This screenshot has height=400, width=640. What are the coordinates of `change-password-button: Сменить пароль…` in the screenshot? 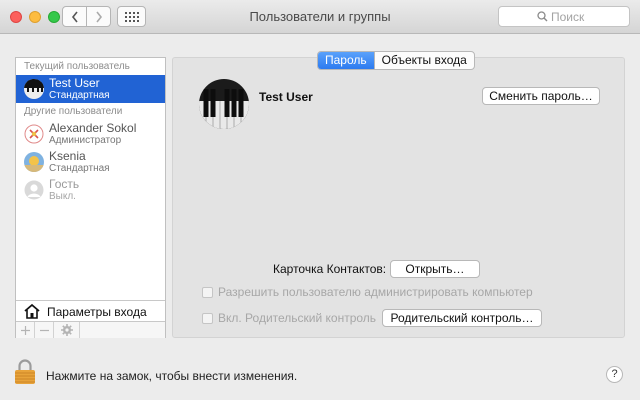 It's located at (541, 96).